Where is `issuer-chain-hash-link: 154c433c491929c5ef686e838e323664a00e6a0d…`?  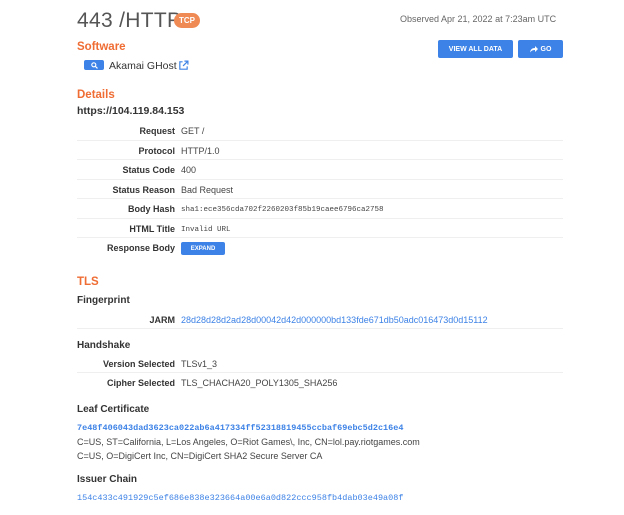 issuer-chain-hash-link: 154c433c491929c5ef686e838e323664a00e6a0d… is located at coordinates (240, 498).